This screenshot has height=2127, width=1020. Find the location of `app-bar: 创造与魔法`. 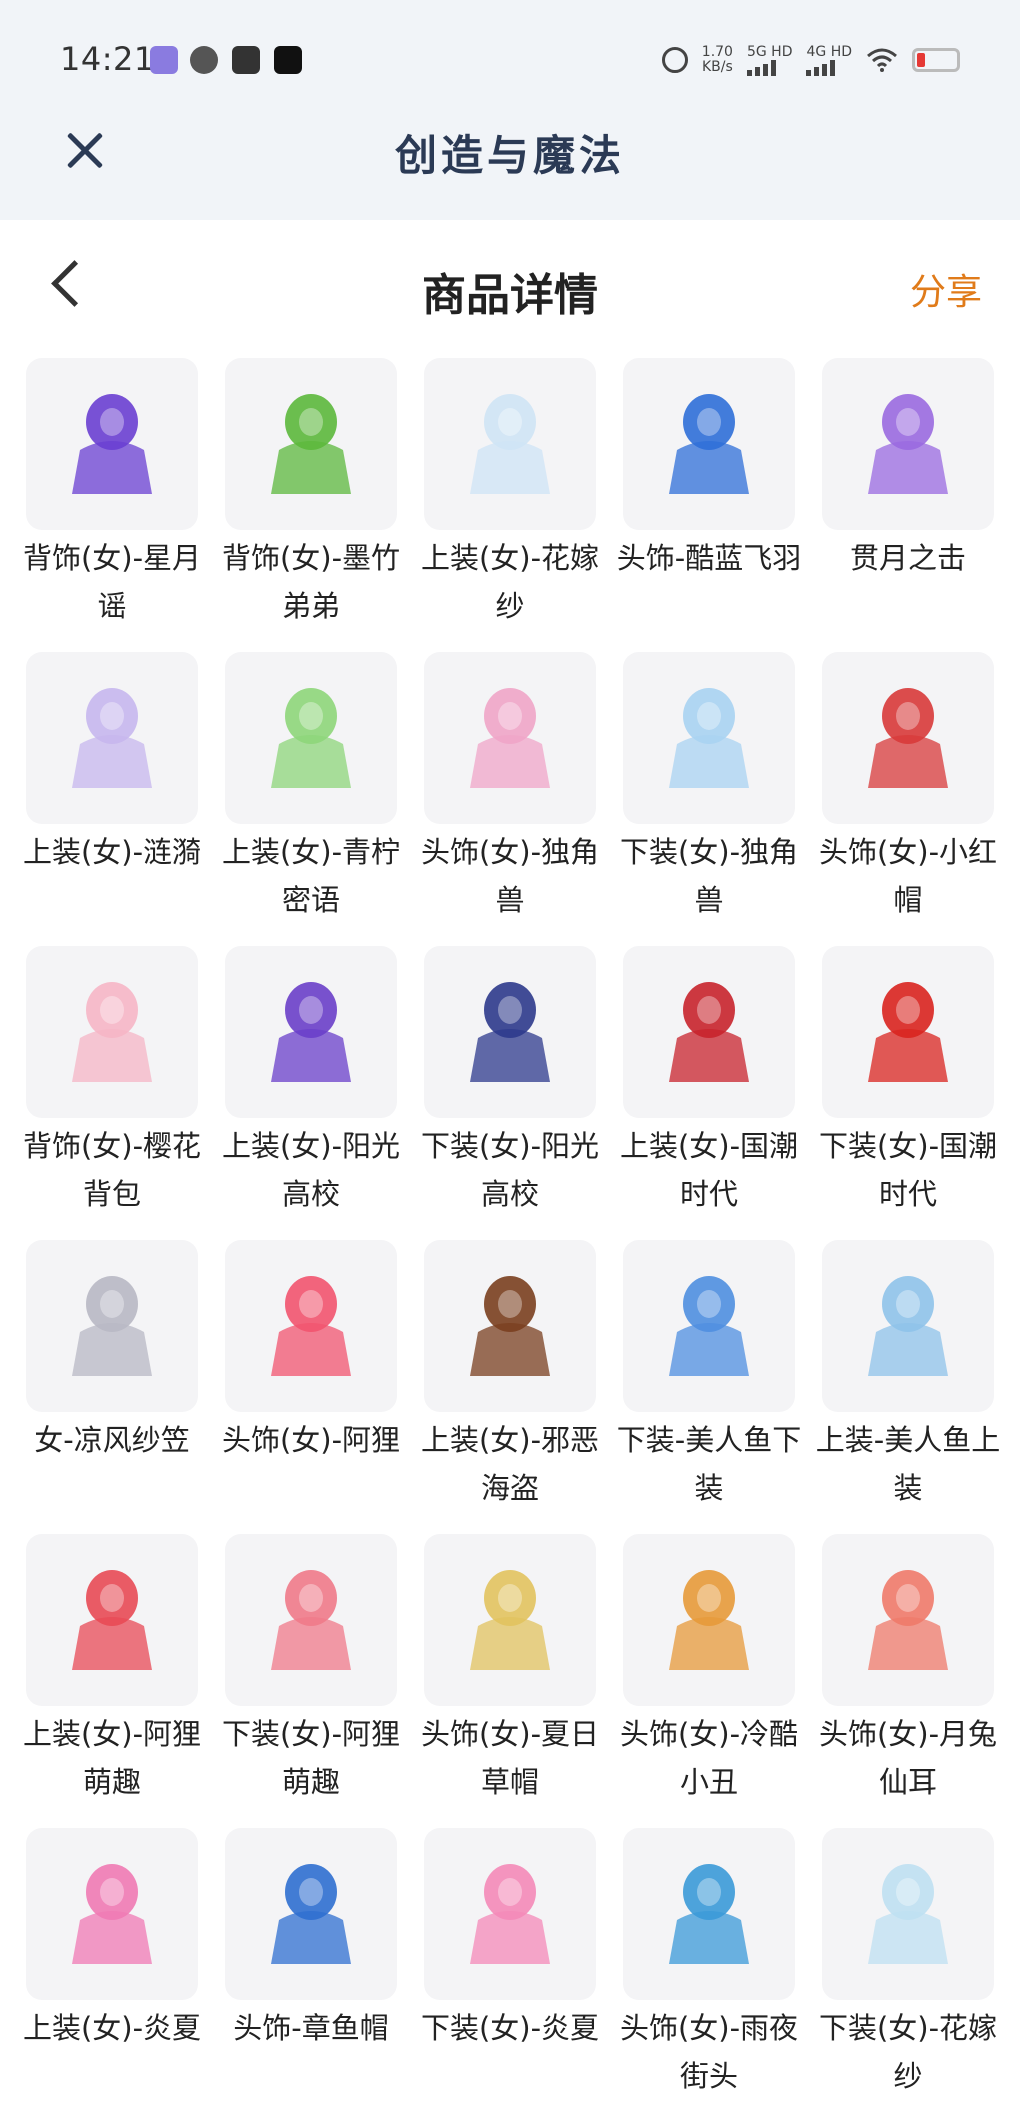

app-bar: 创造与魔法 is located at coordinates (510, 150).